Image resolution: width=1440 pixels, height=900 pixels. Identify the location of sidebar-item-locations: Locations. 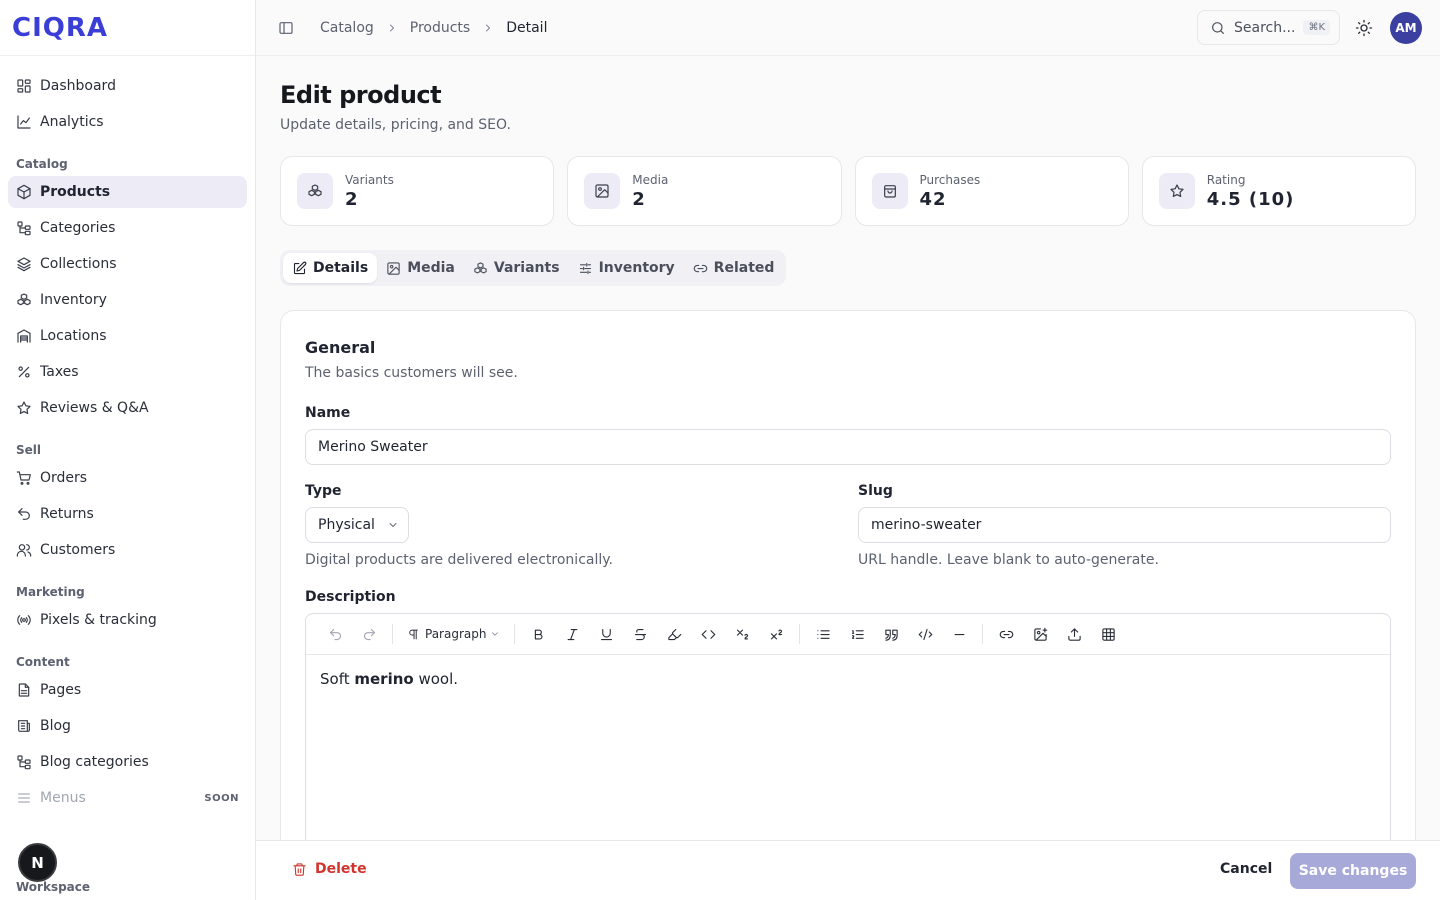
(127, 336).